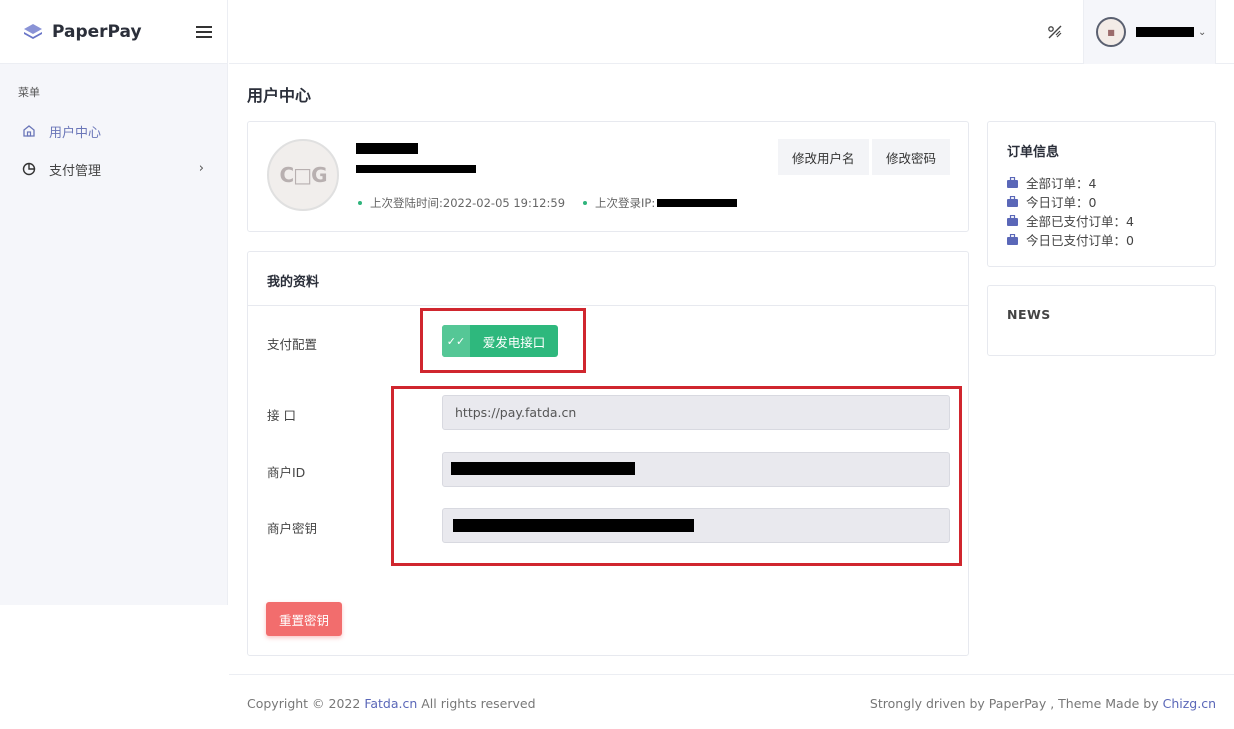 This screenshot has width=1234, height=729. I want to click on highlight-box-fields, so click(676, 476).